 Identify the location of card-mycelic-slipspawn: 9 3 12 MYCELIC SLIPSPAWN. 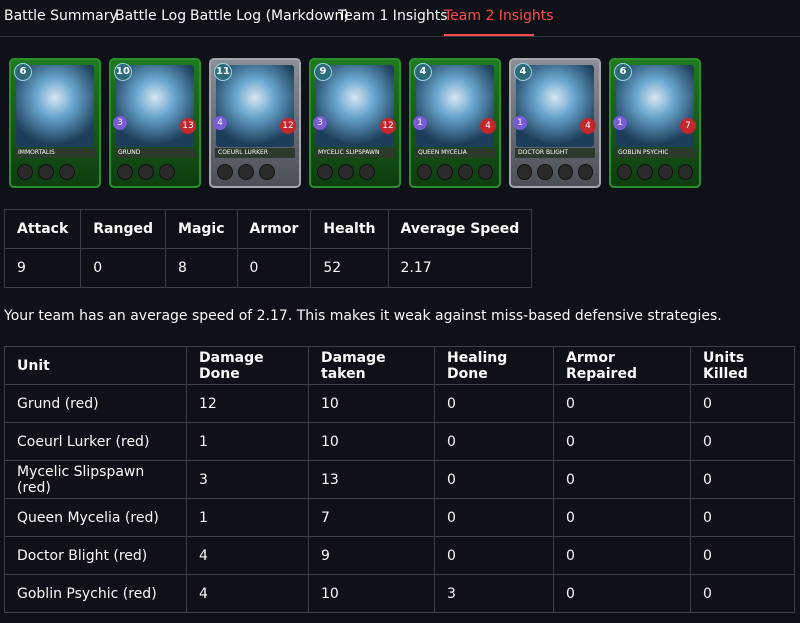
(355, 123).